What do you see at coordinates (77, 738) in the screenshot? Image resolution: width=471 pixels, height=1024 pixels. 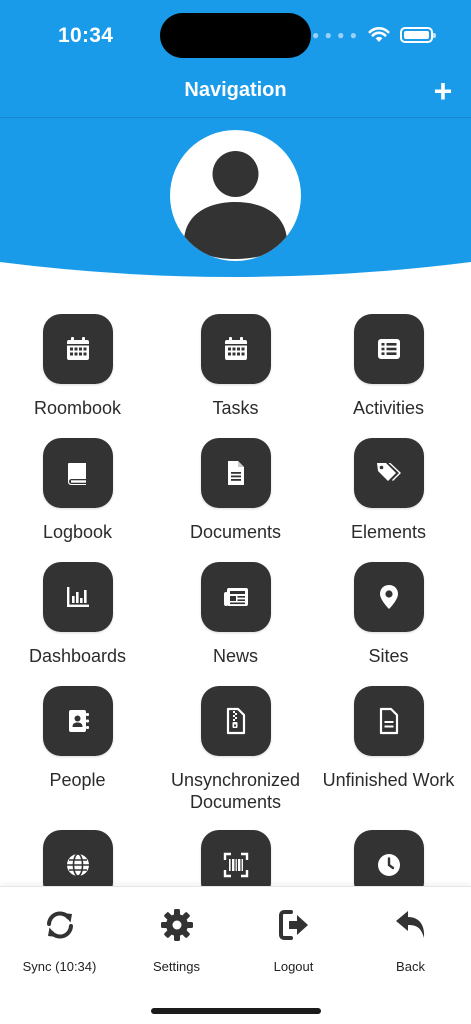 I see `menu-item-people: People` at bounding box center [77, 738].